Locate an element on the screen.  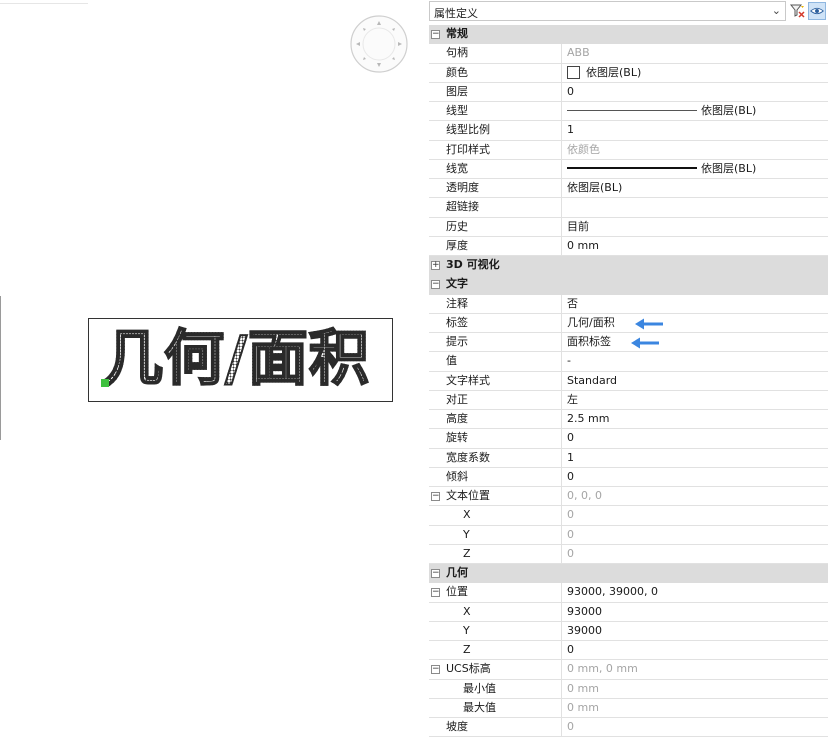
prop-row-position-z: Z 0 is located at coordinates (628, 651).